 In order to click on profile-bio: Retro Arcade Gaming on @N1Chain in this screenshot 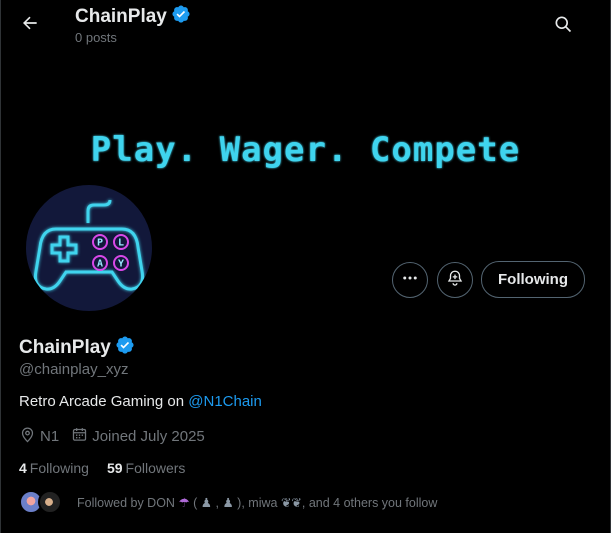, I will do `click(140, 401)`.